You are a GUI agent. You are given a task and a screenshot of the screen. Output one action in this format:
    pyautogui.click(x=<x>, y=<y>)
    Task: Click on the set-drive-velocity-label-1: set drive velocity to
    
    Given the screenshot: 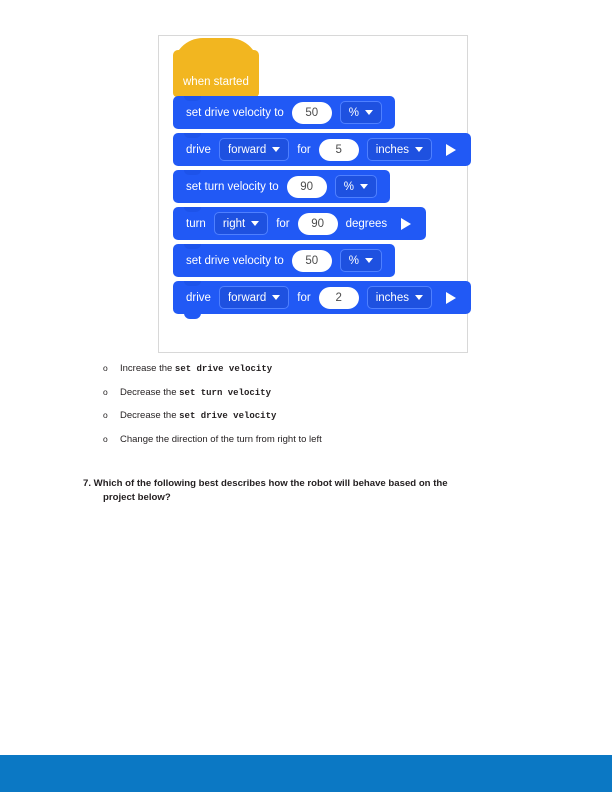 What is the action you would take?
    pyautogui.click(x=235, y=112)
    